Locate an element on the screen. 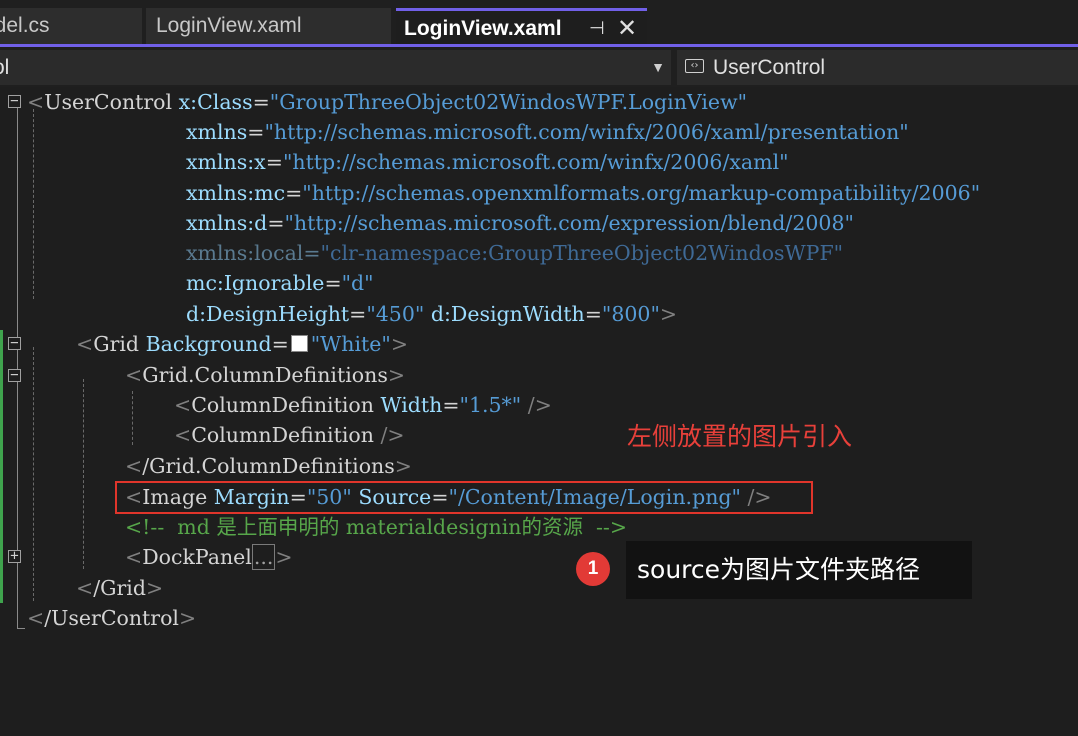  pin-icon: ⊣ is located at coordinates (597, 27).